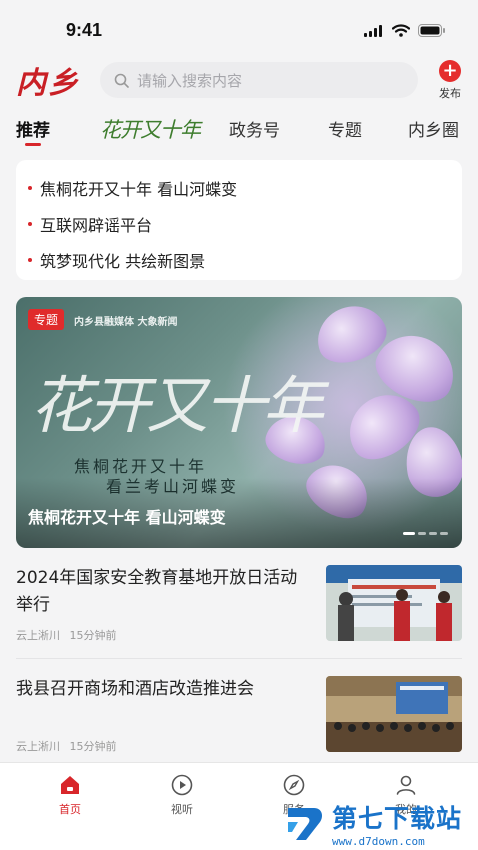 The image size is (478, 850). Describe the element at coordinates (33, 128) in the screenshot. I see `tab-recommend: 推荐` at that location.